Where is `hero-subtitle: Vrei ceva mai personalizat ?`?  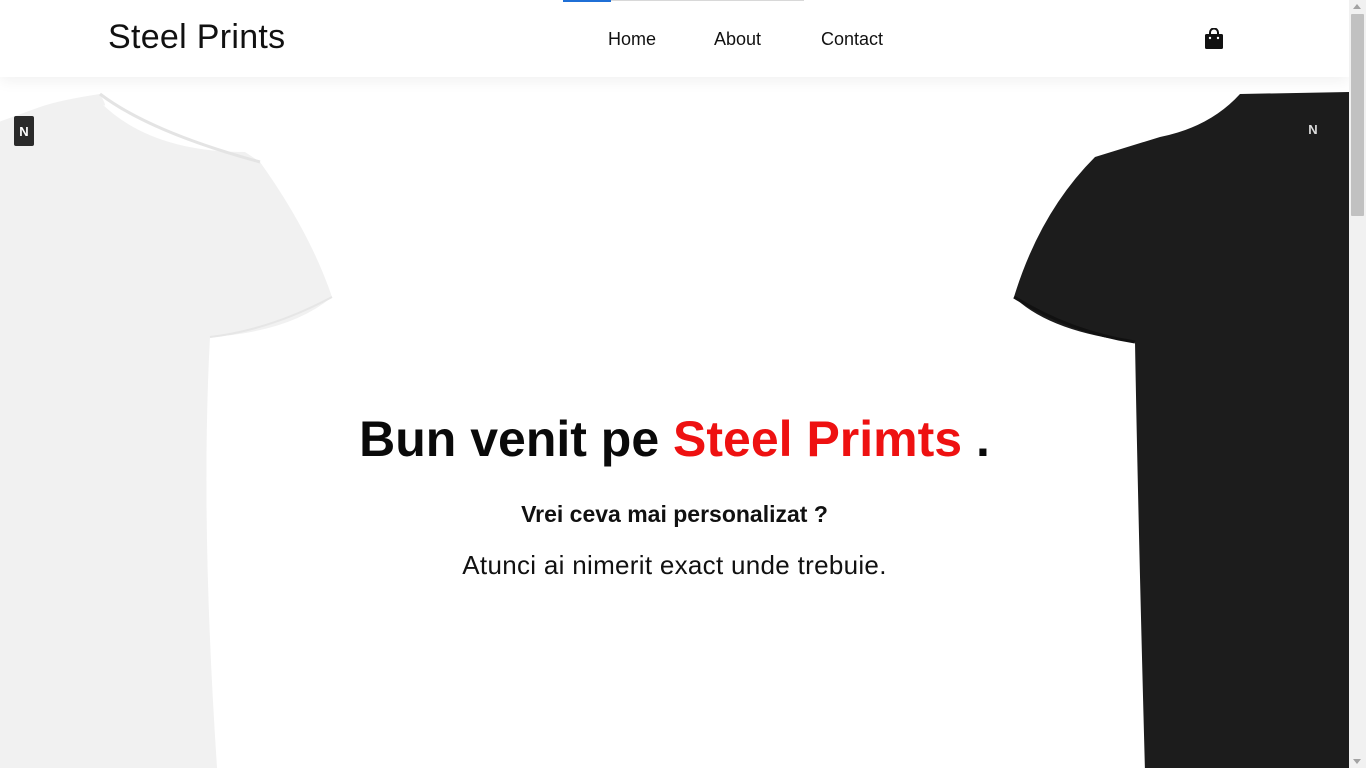 hero-subtitle: Vrei ceva mai personalizat ? is located at coordinates (674, 514).